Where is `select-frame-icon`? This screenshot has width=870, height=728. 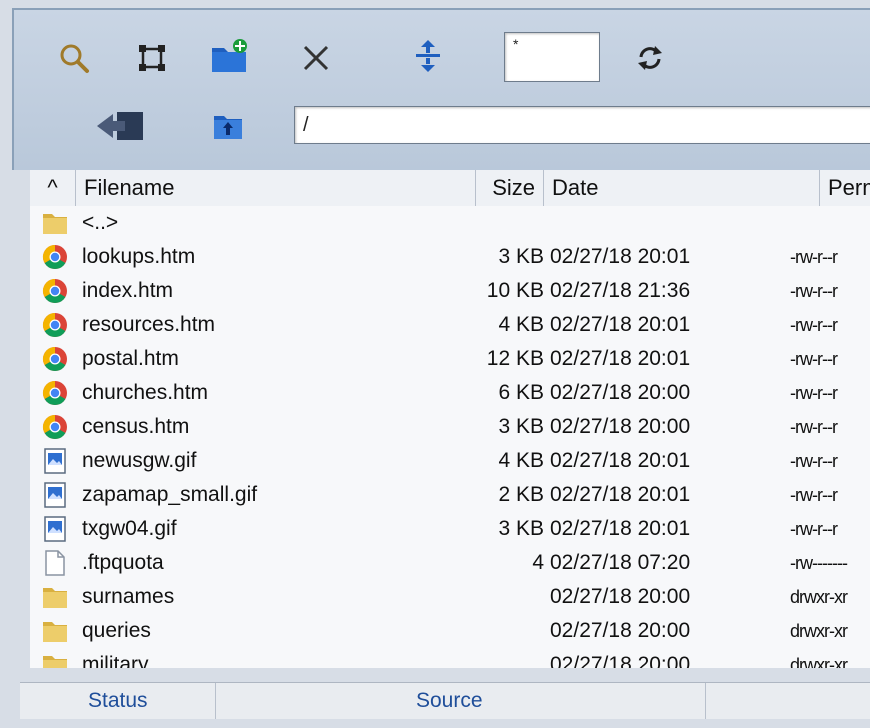 select-frame-icon is located at coordinates (152, 58).